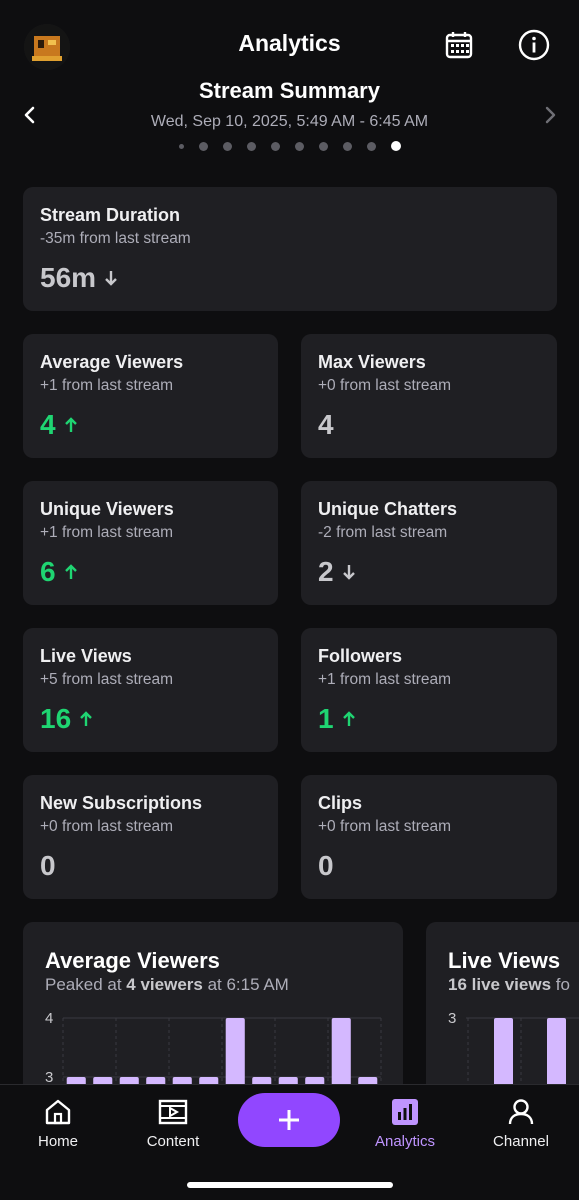  Describe the element at coordinates (213, 1055) in the screenshot. I see `average-viewers-chart: 43` at that location.